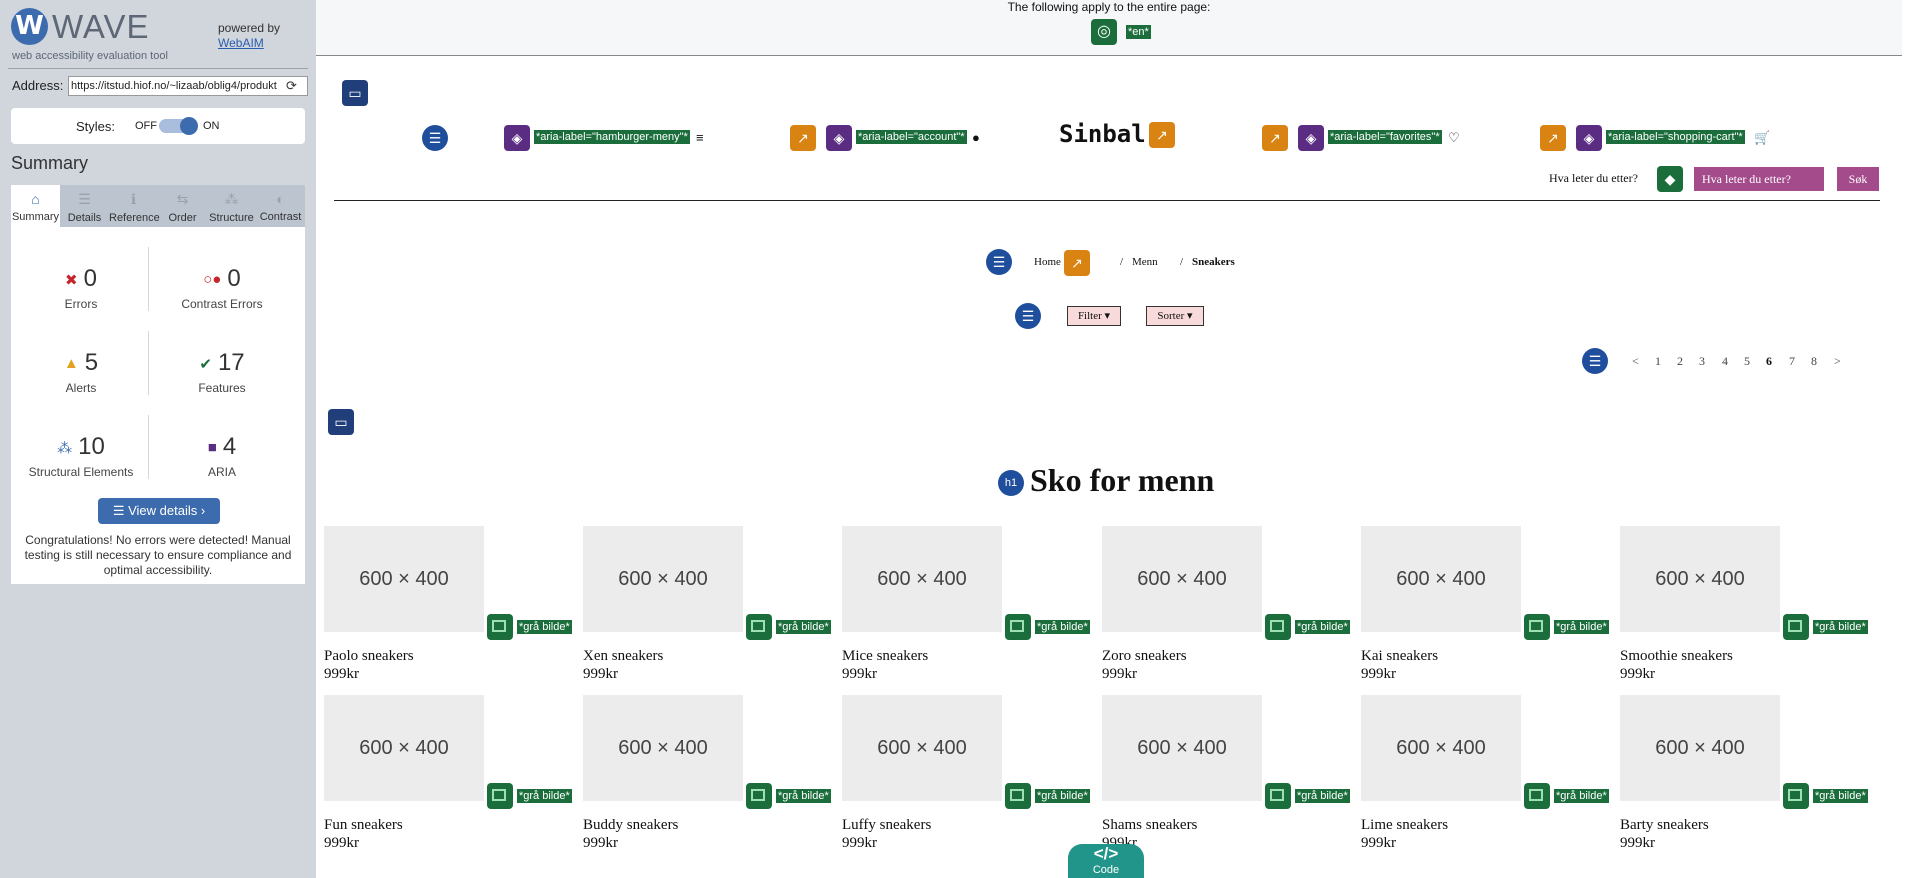 The height and width of the screenshot is (878, 1920). Describe the element at coordinates (241, 43) in the screenshot. I see `webaim-link: WebAIM` at that location.